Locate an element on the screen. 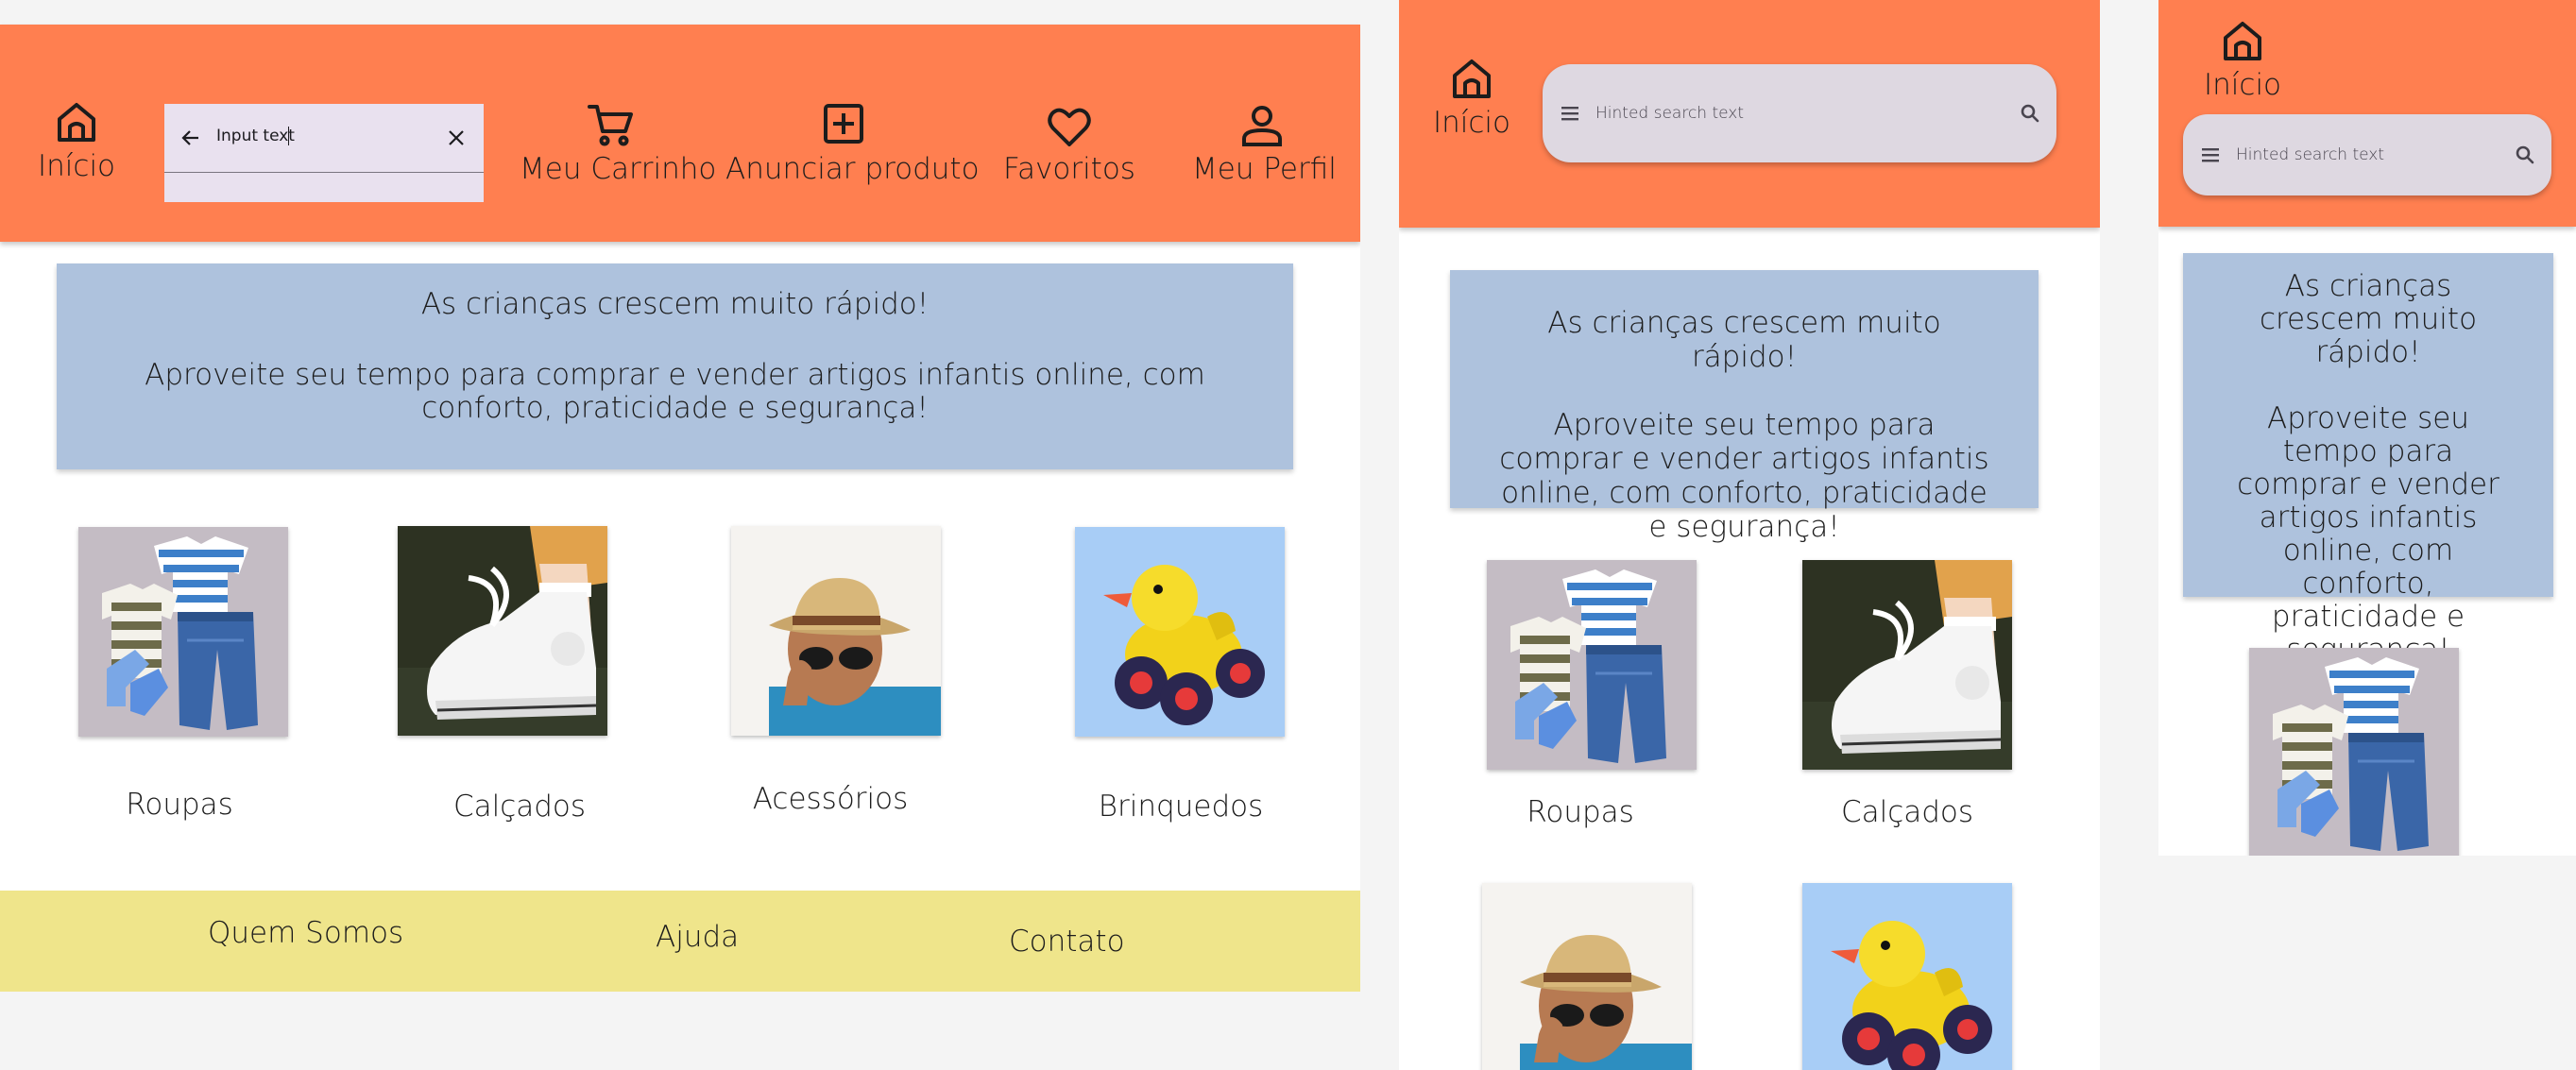 Image resolution: width=2576 pixels, height=1070 pixels. nav-cart-label: Meu Carrinho is located at coordinates (619, 169).